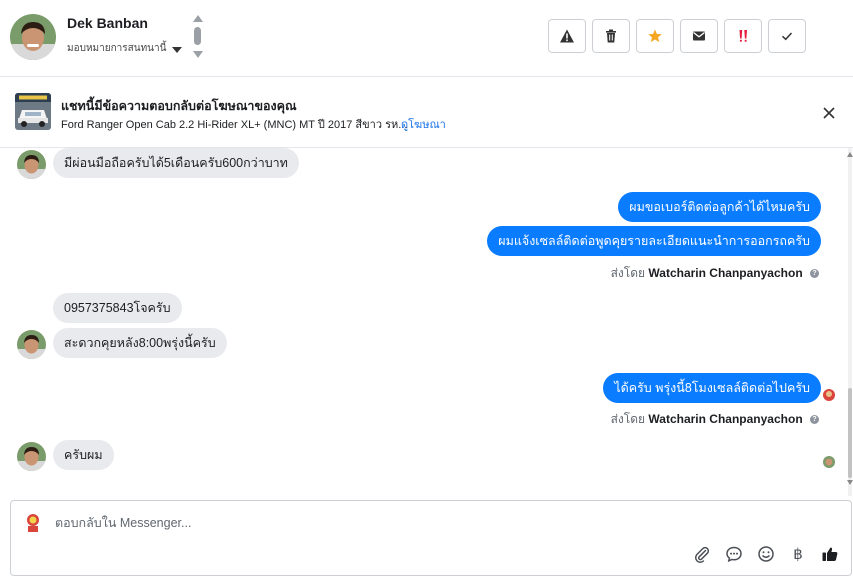  I want to click on conversation-header: Dek Banban มอบหมายการสนทนานี้, so click(426, 38).